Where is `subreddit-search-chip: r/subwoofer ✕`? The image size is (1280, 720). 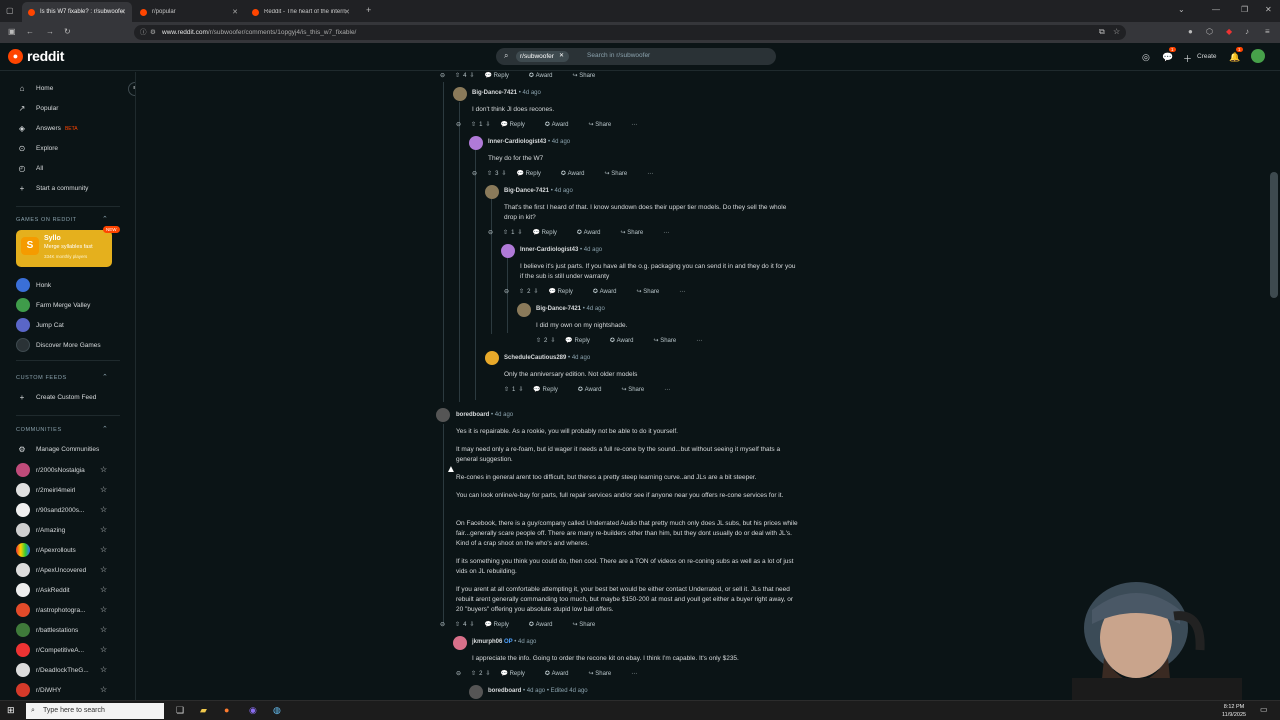
subreddit-search-chip: r/subwoofer ✕ is located at coordinates (542, 56).